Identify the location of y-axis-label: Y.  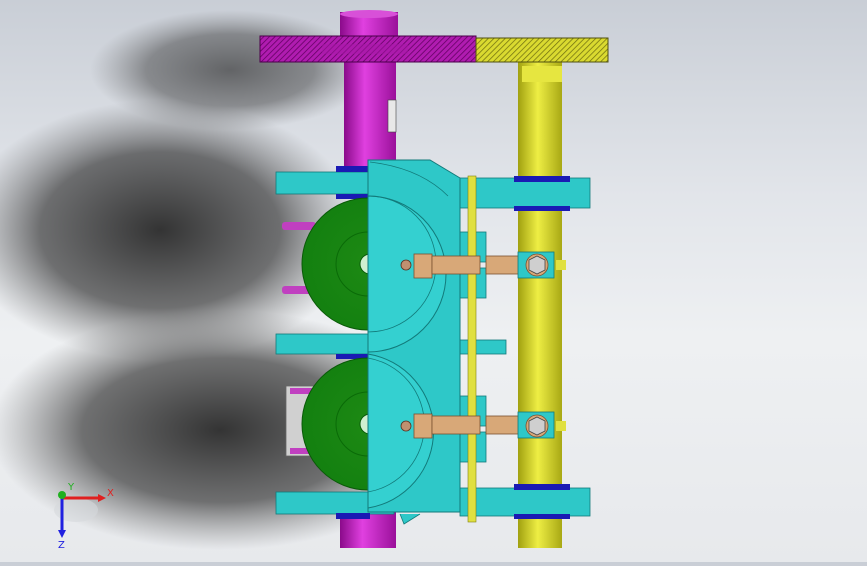
(71, 487).